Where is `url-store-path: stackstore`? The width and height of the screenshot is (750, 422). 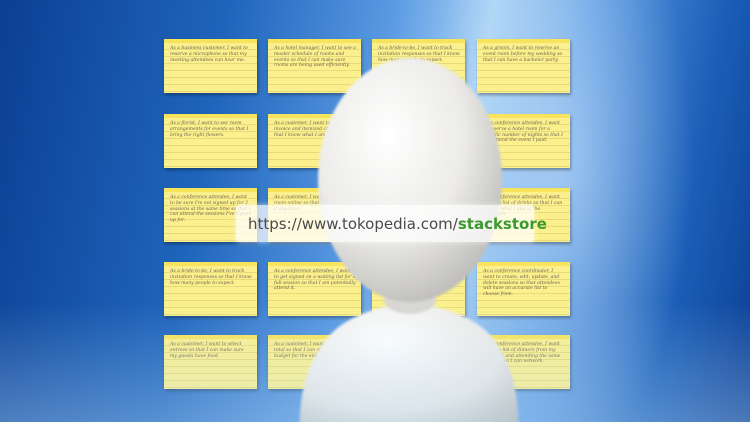 url-store-path: stackstore is located at coordinates (502, 223).